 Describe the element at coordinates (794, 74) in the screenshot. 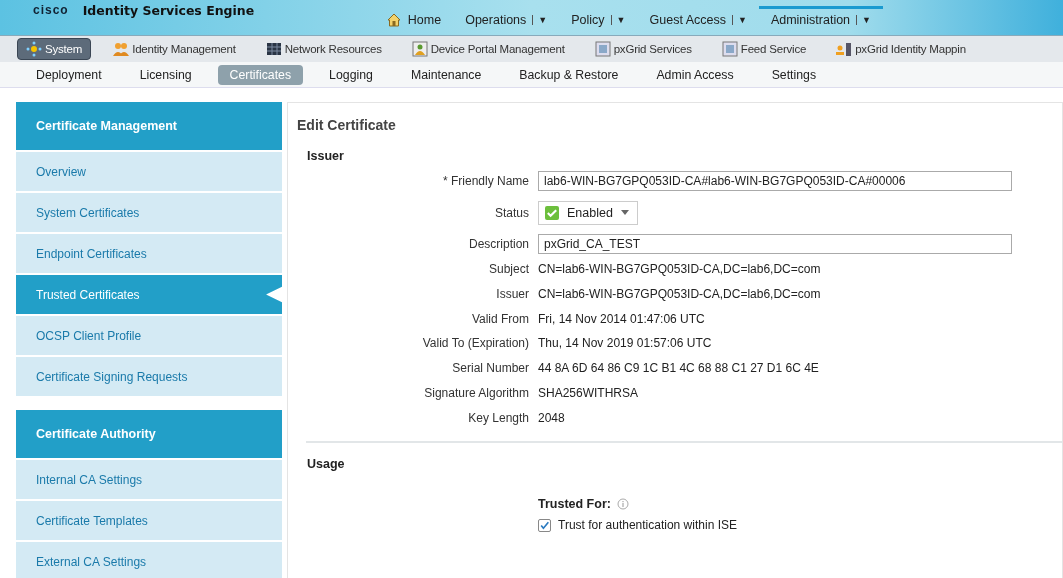

I see `sub-tab: Settings` at that location.